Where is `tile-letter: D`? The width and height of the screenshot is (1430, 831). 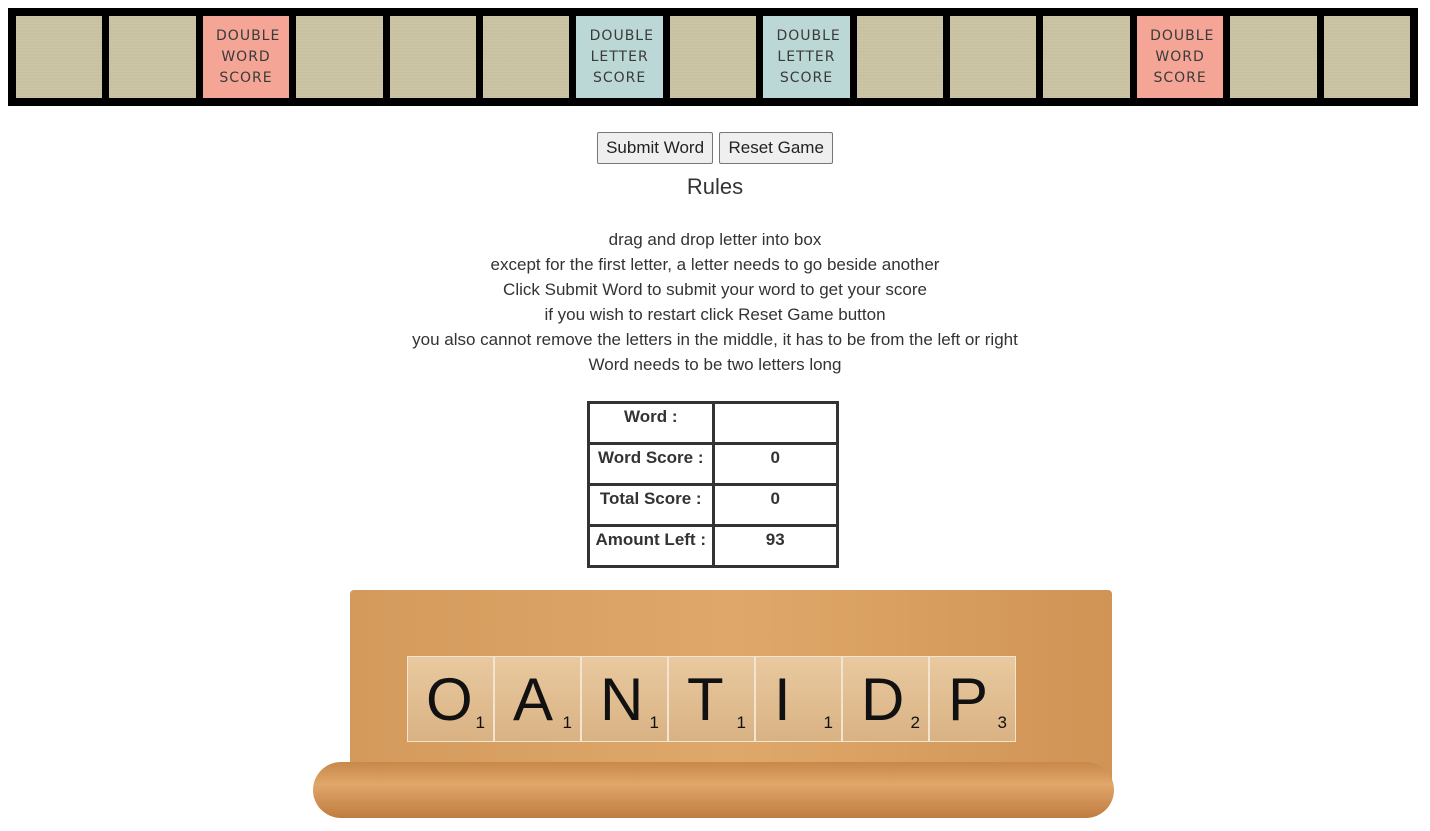
tile-letter: D is located at coordinates (883, 699).